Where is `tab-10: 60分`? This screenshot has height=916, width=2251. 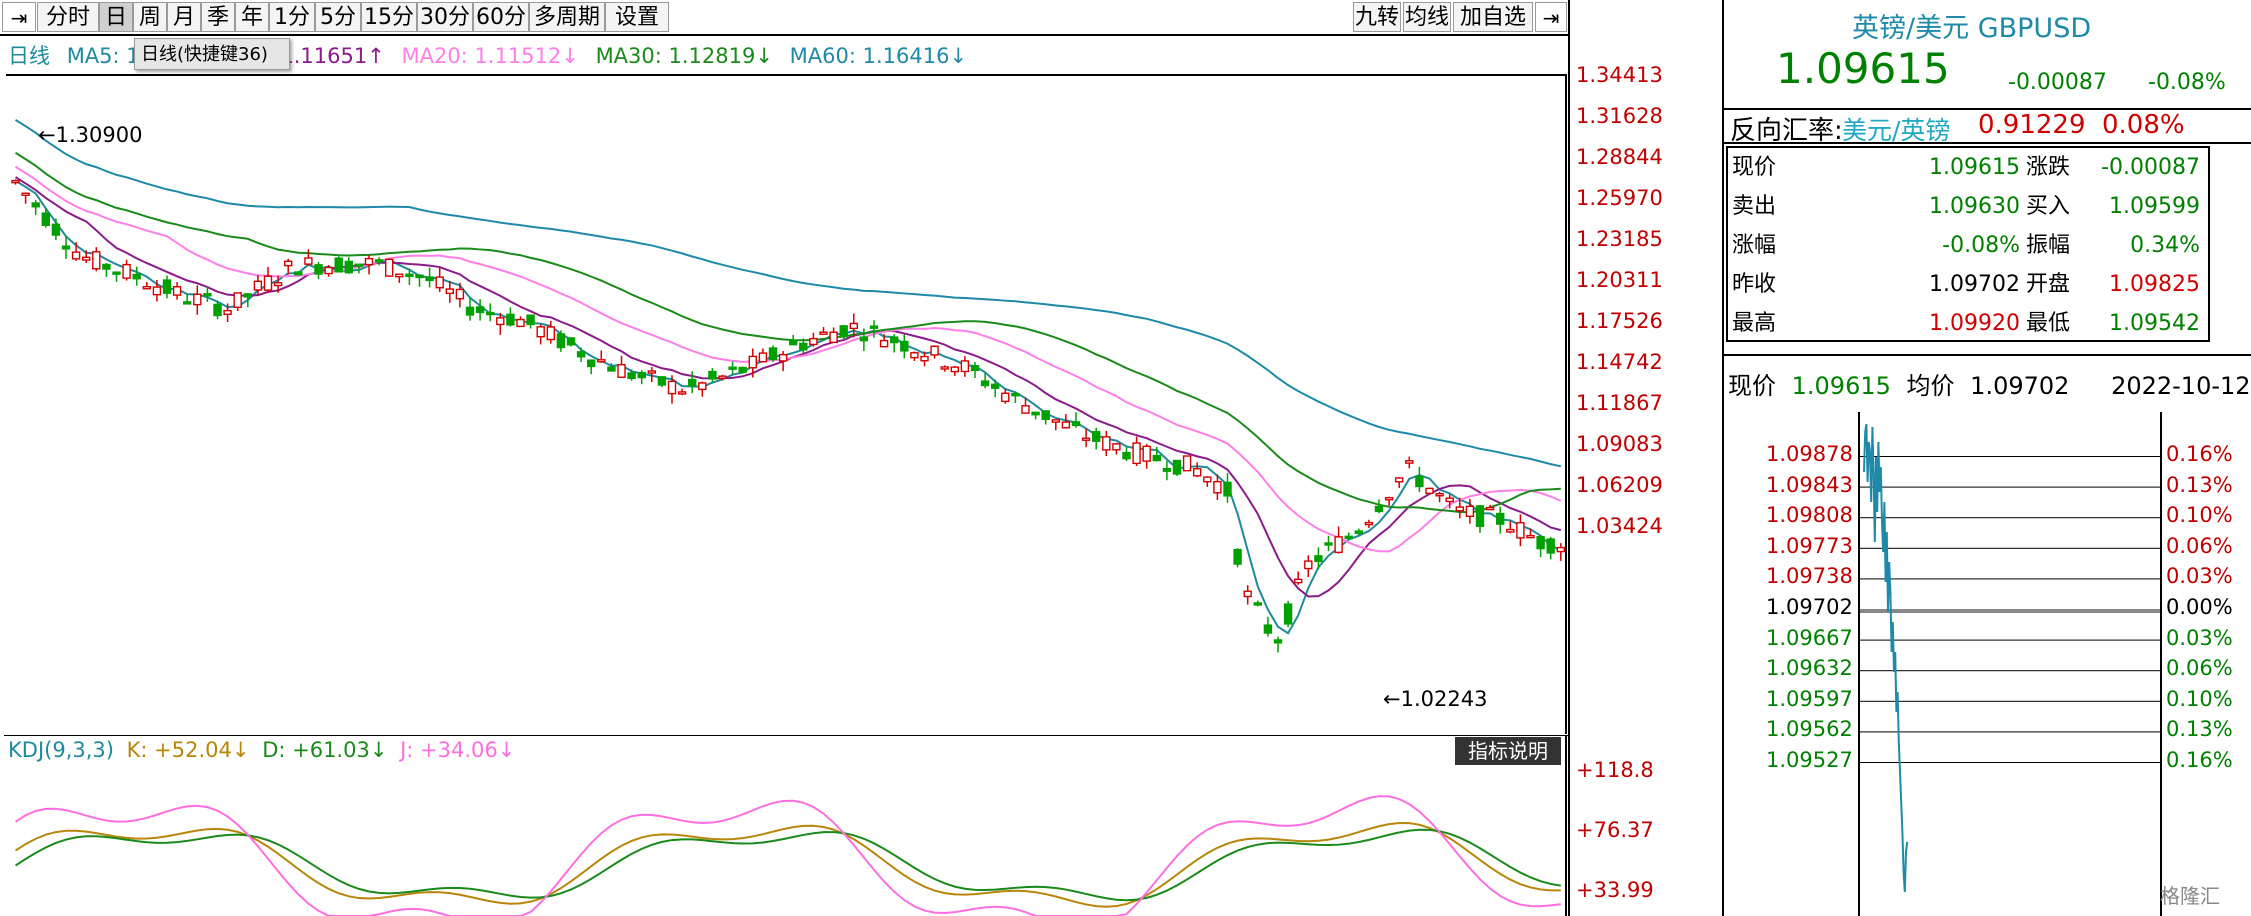 tab-10: 60分 is located at coordinates (501, 17).